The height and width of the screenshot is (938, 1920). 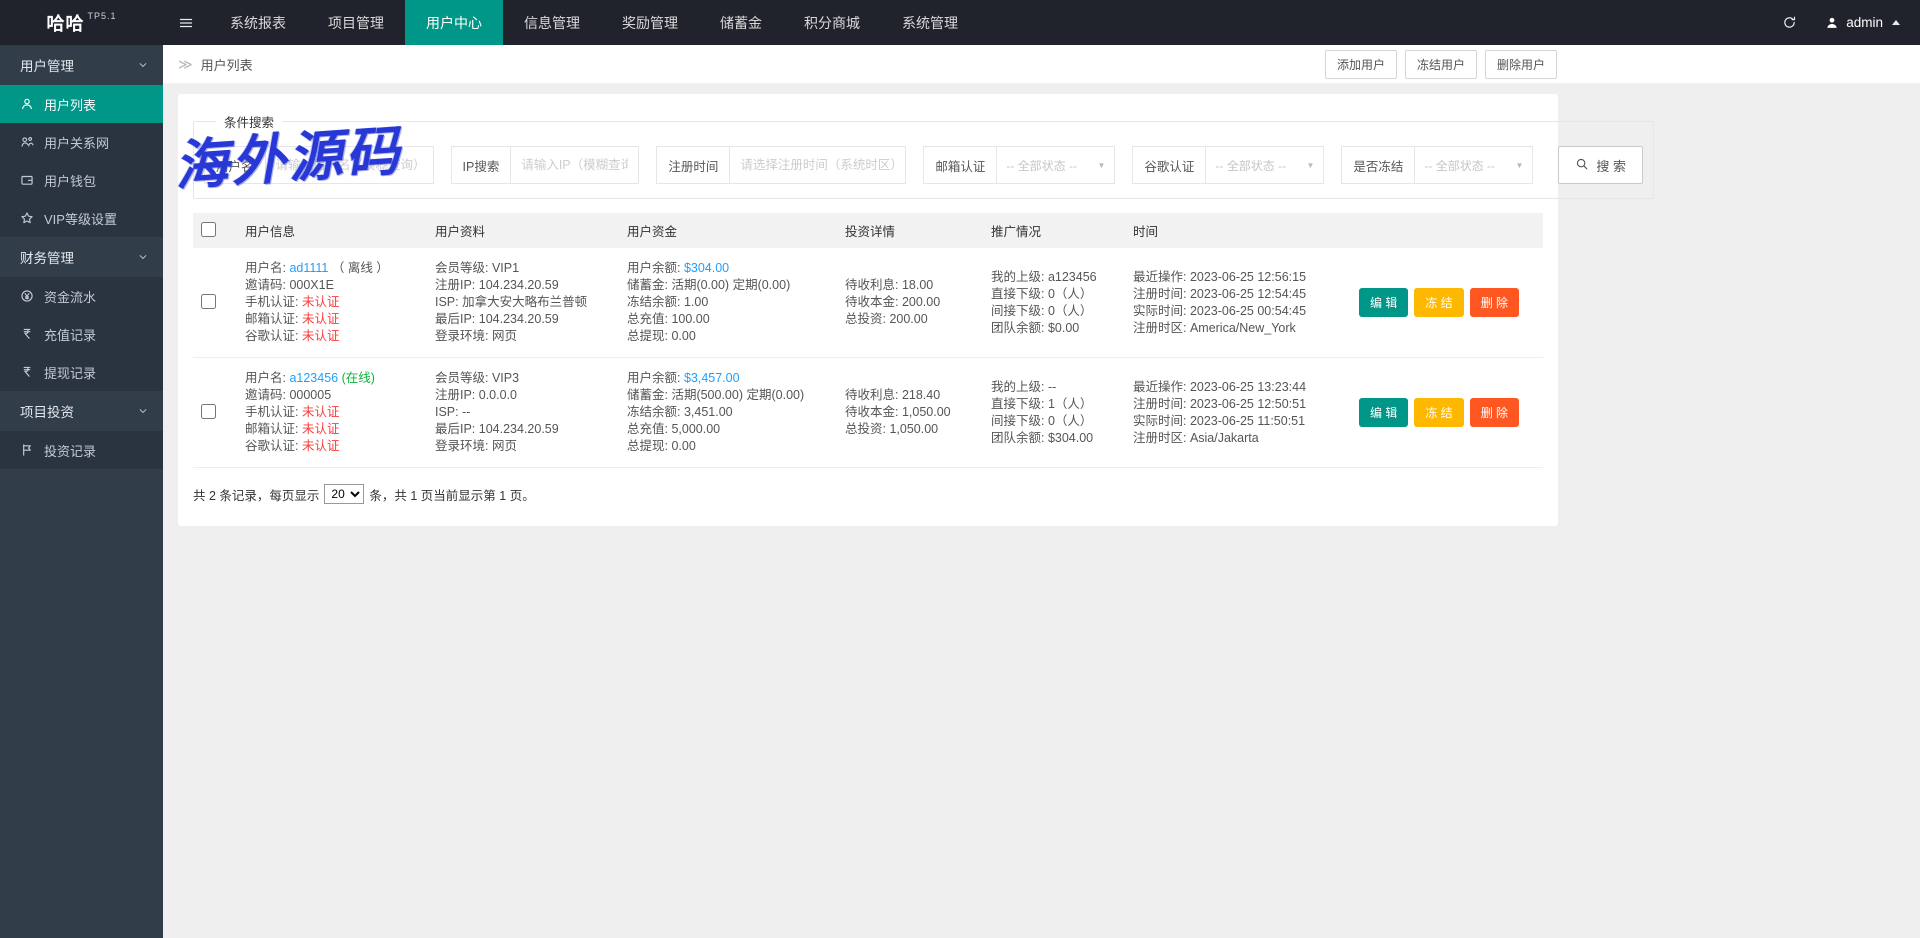 I want to click on search-button: 搜 索, so click(x=1601, y=165).